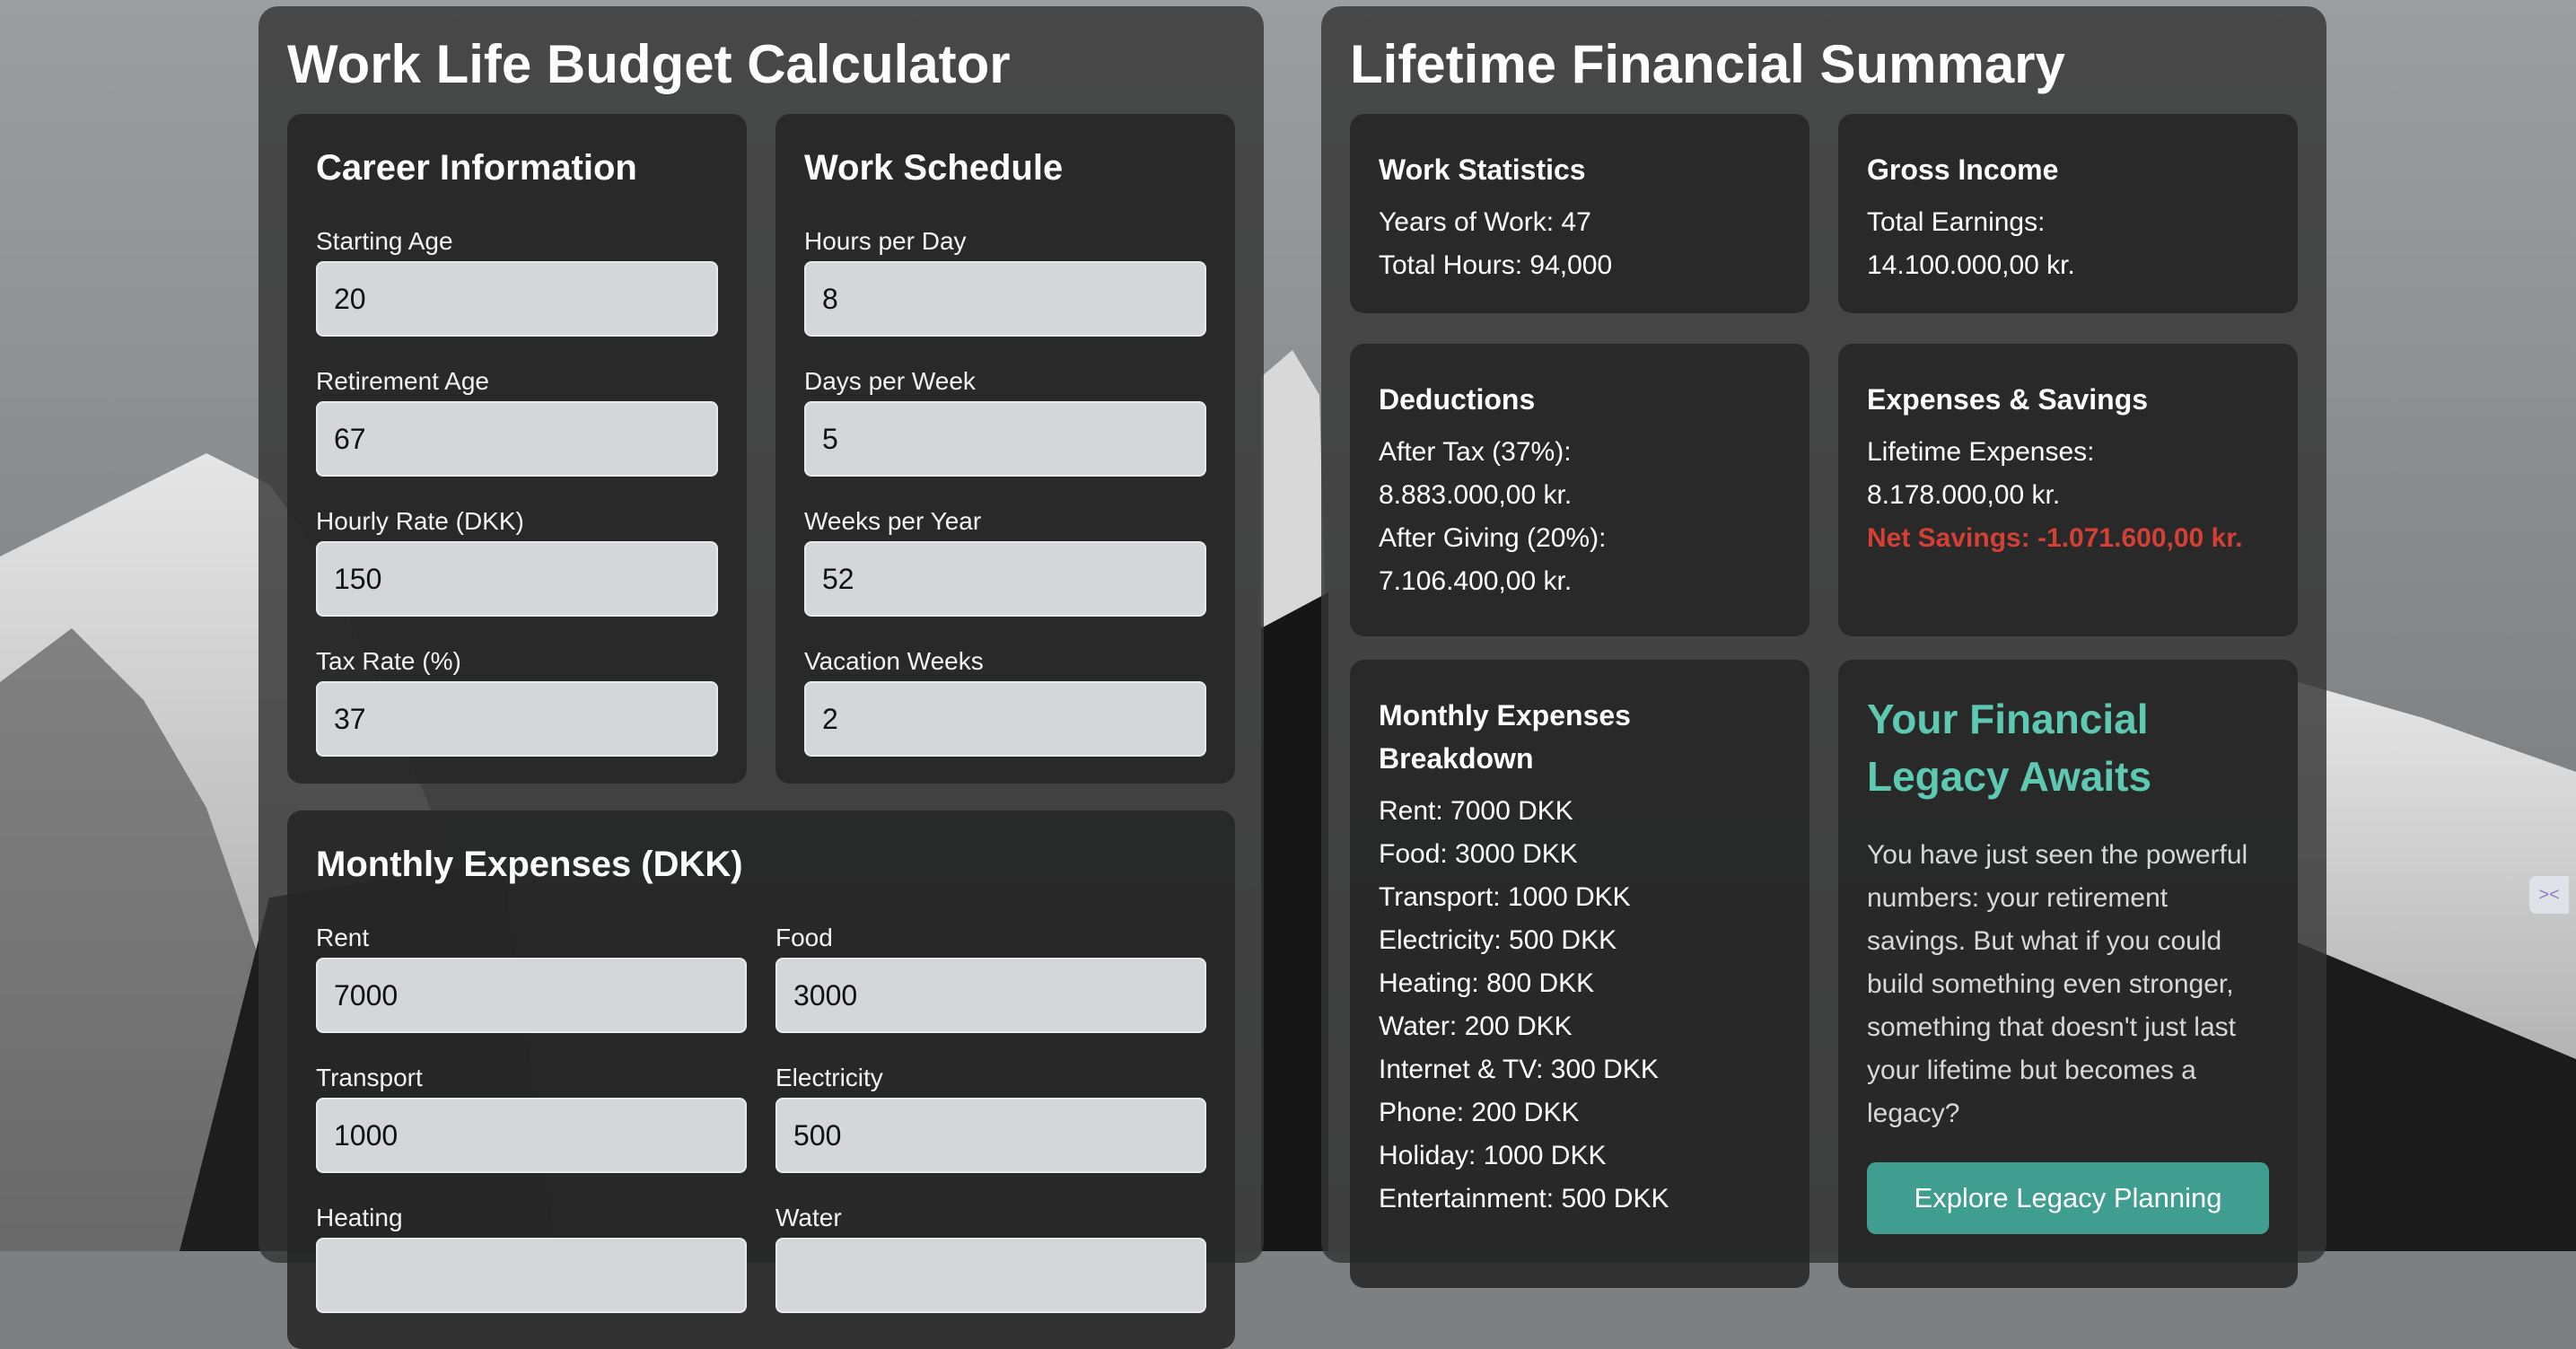 This screenshot has height=1349, width=2576. Describe the element at coordinates (1485, 222) in the screenshot. I see `years-of-work: Years of Work: 47` at that location.